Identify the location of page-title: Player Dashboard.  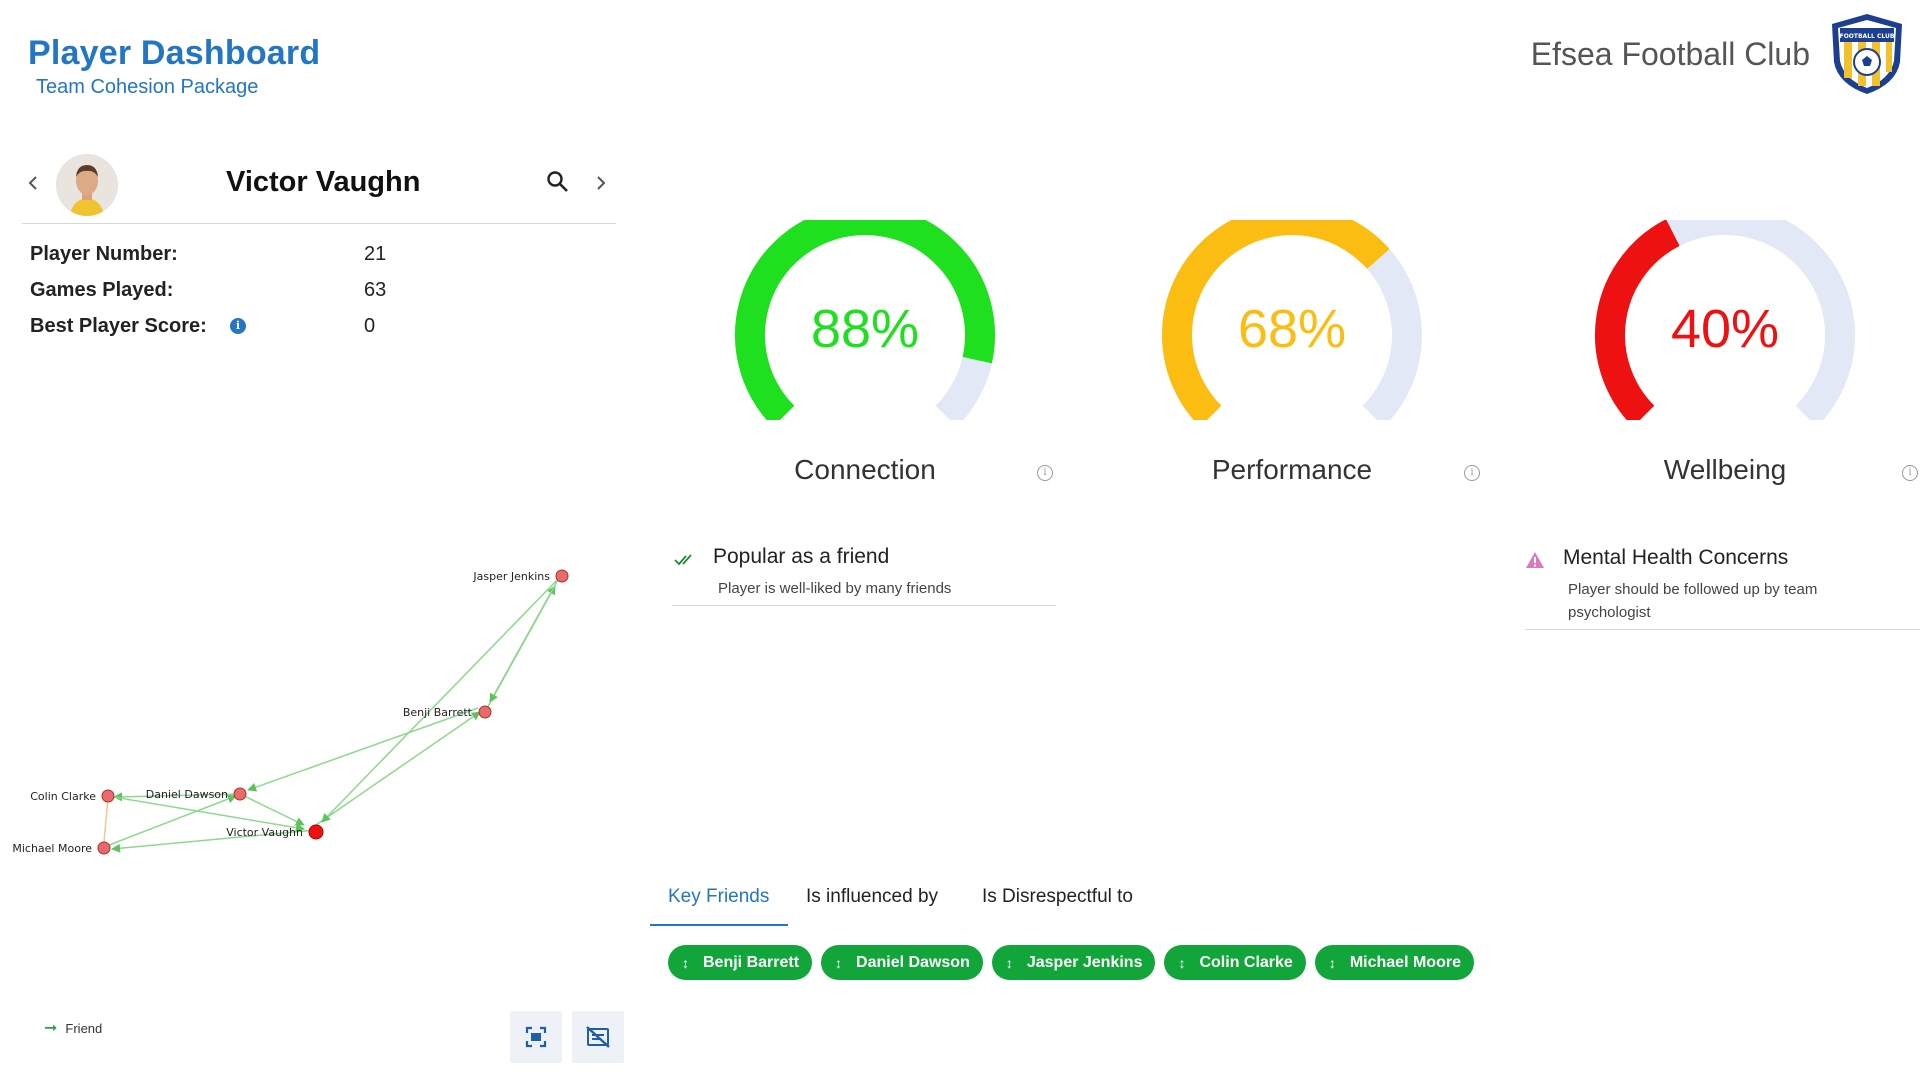
(174, 53).